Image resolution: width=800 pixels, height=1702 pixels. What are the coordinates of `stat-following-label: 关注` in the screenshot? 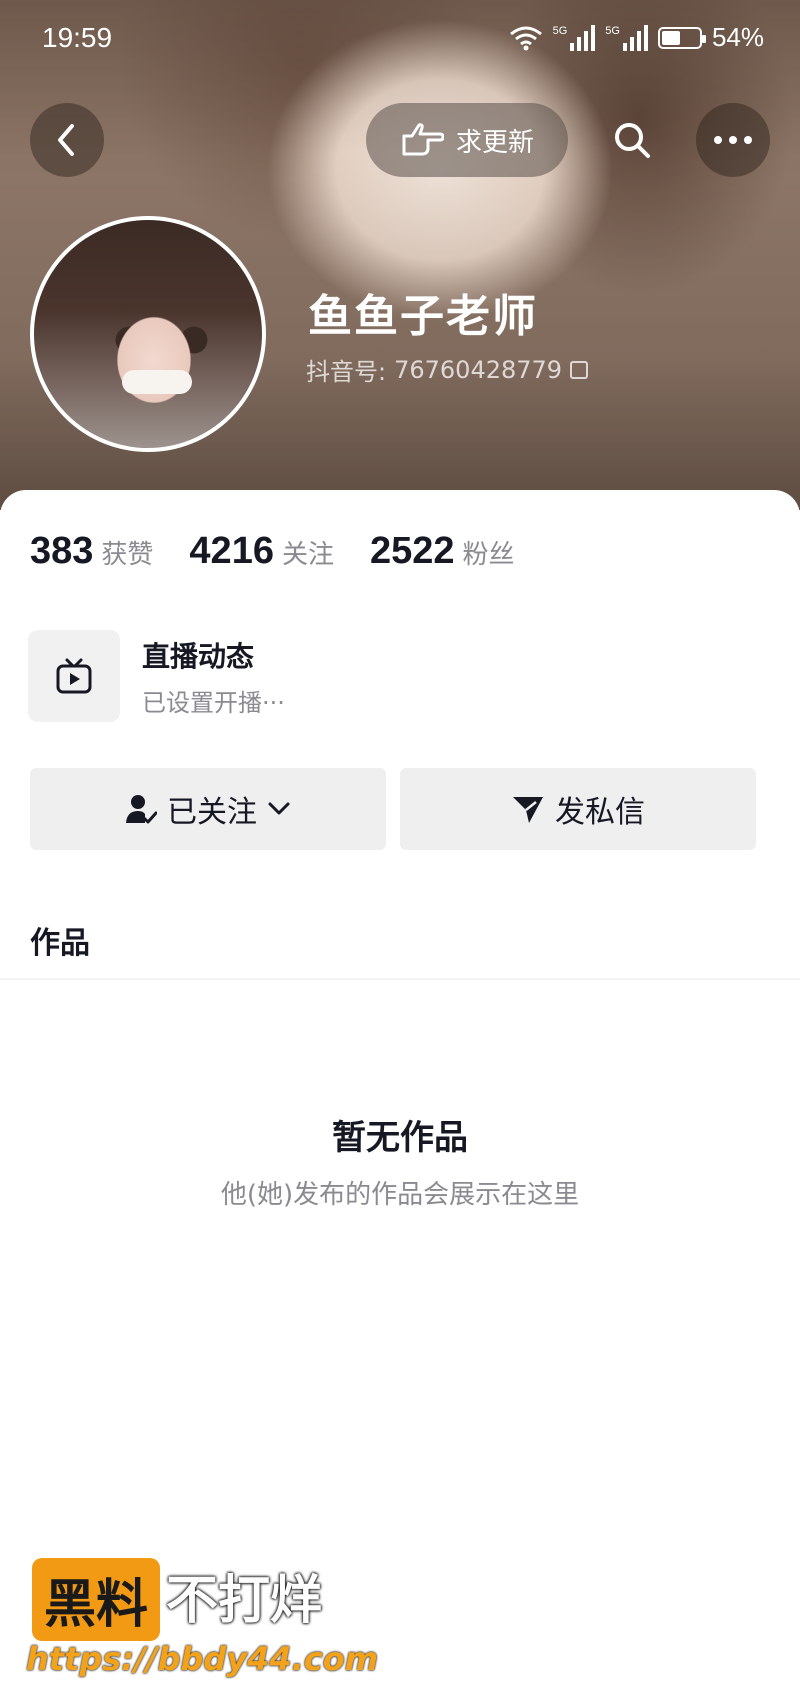 It's located at (307, 555).